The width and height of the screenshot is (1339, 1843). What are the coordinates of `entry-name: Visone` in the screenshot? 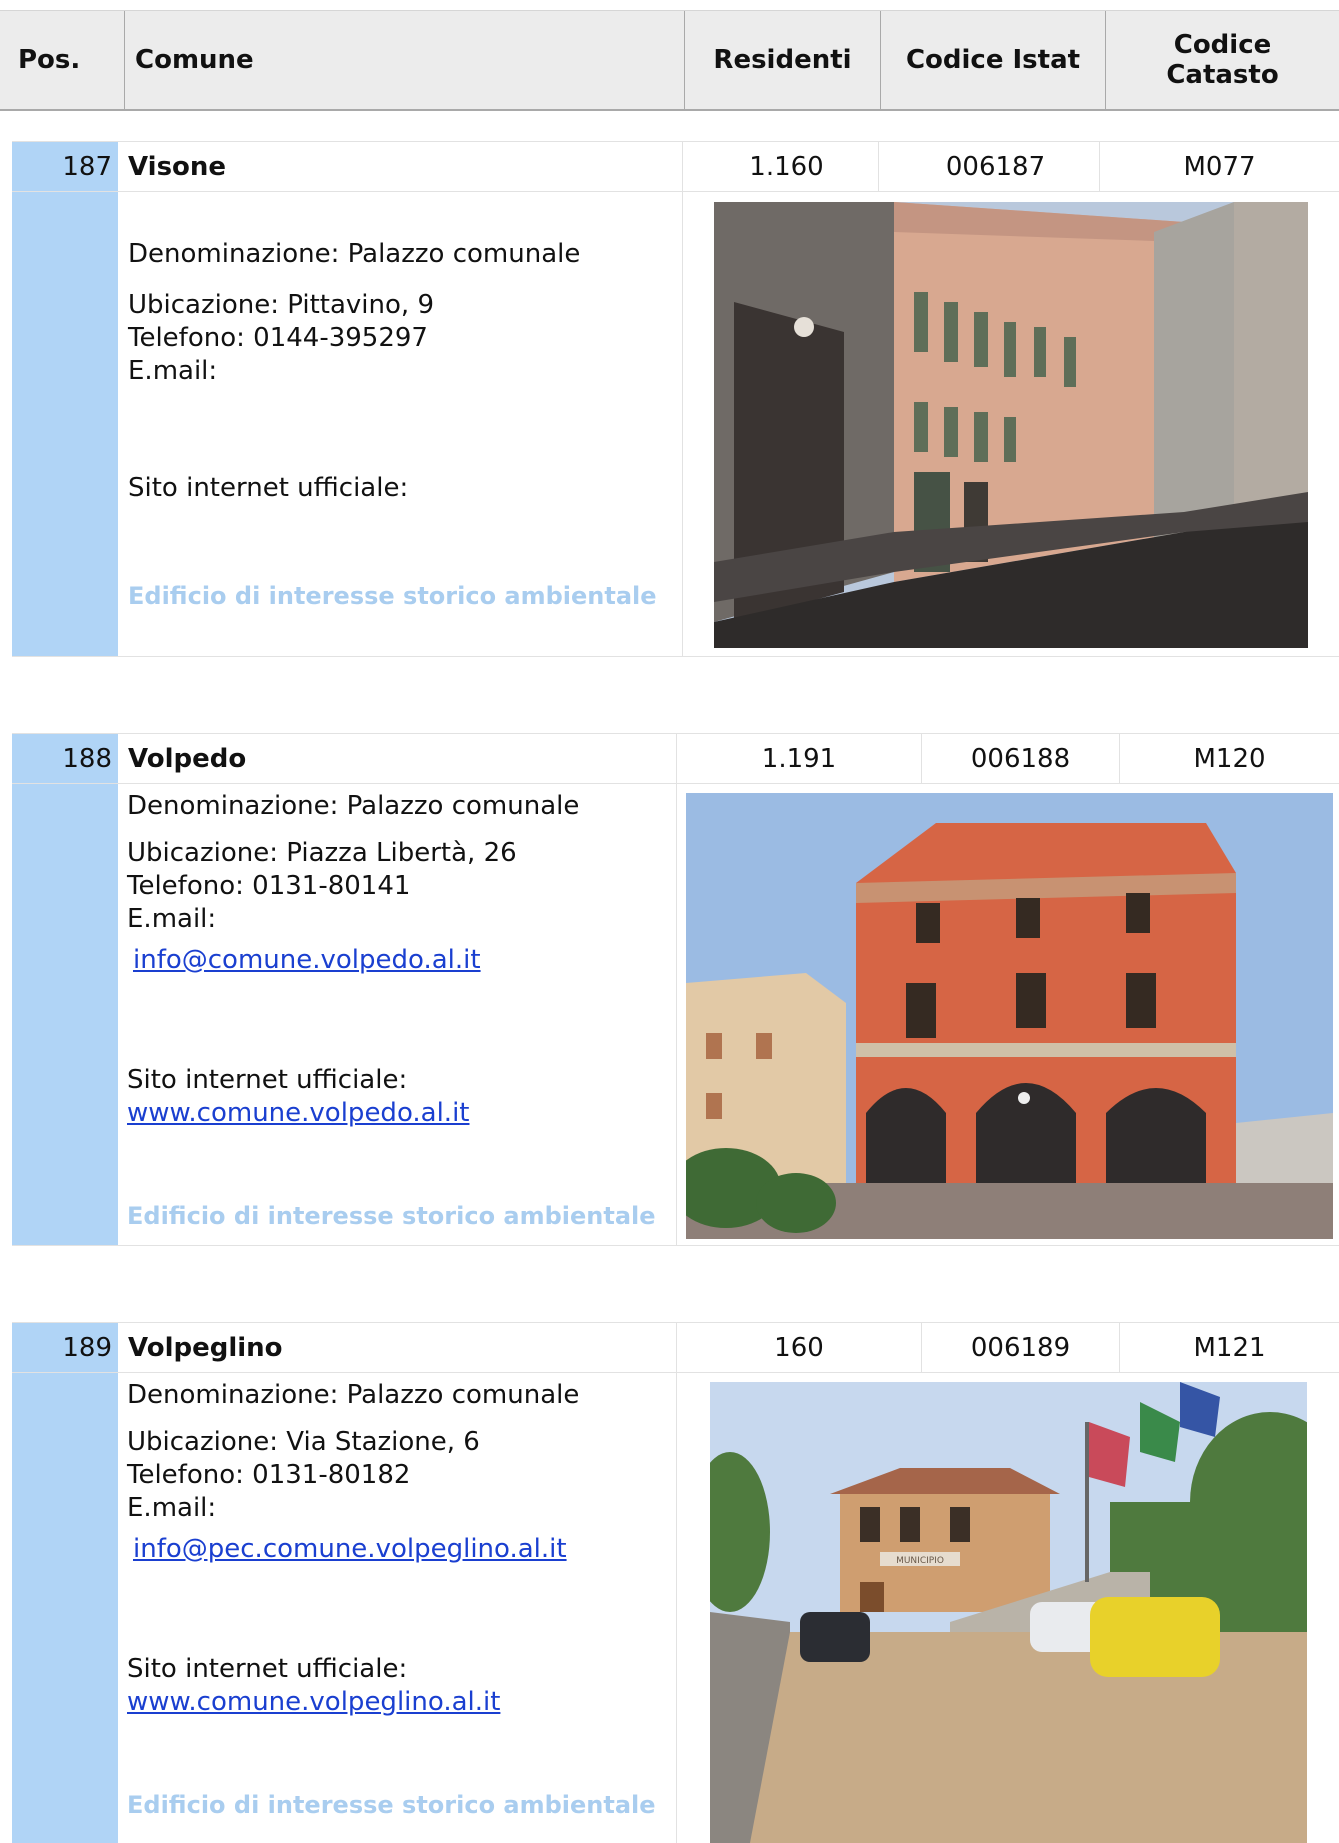 It's located at (177, 166).